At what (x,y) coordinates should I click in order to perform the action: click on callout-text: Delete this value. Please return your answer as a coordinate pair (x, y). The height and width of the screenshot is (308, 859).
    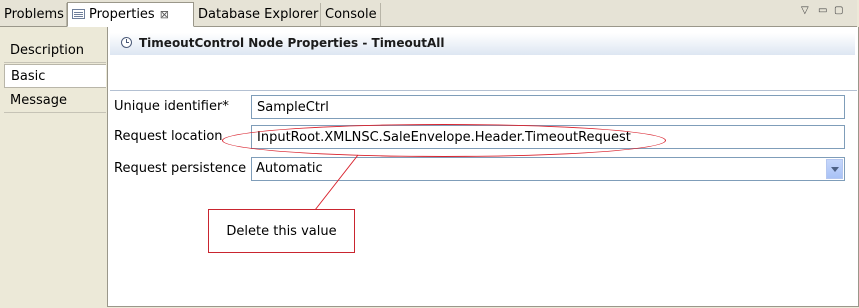
    Looking at the image, I should click on (281, 231).